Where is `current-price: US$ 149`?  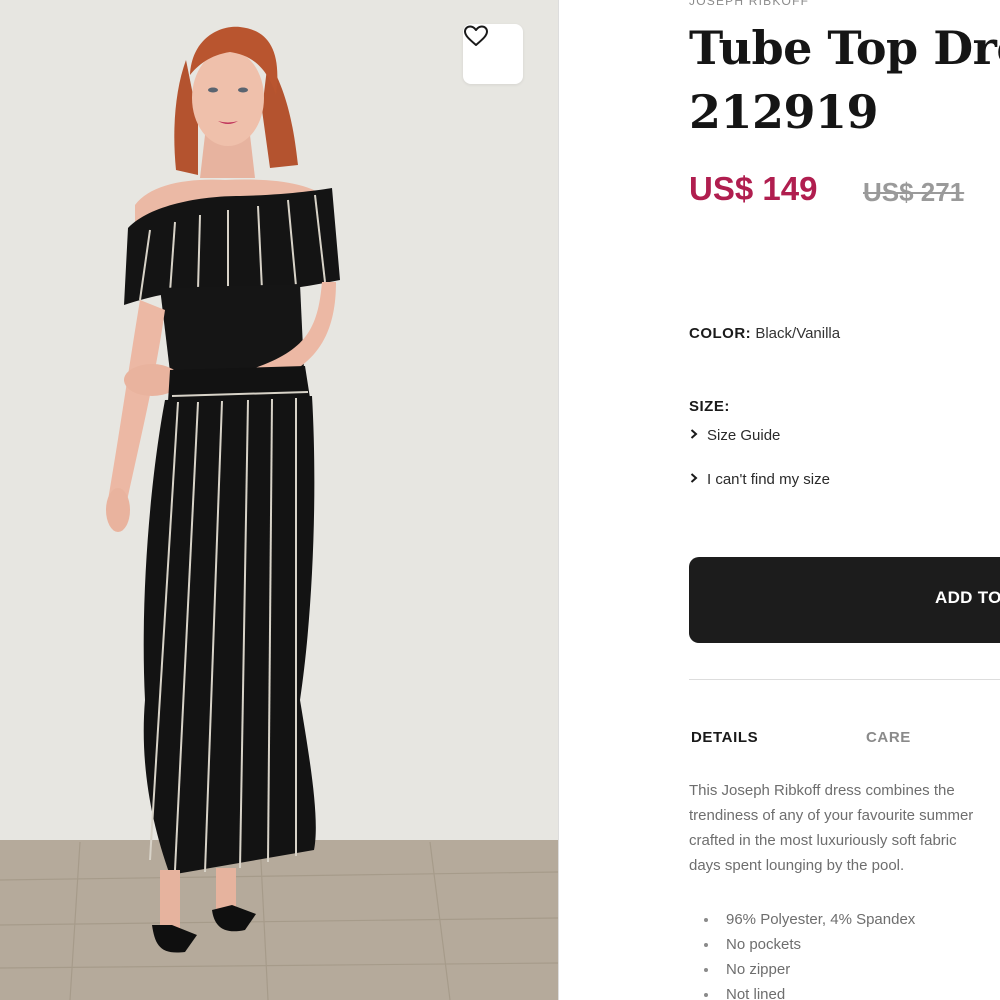 current-price: US$ 149 is located at coordinates (753, 188).